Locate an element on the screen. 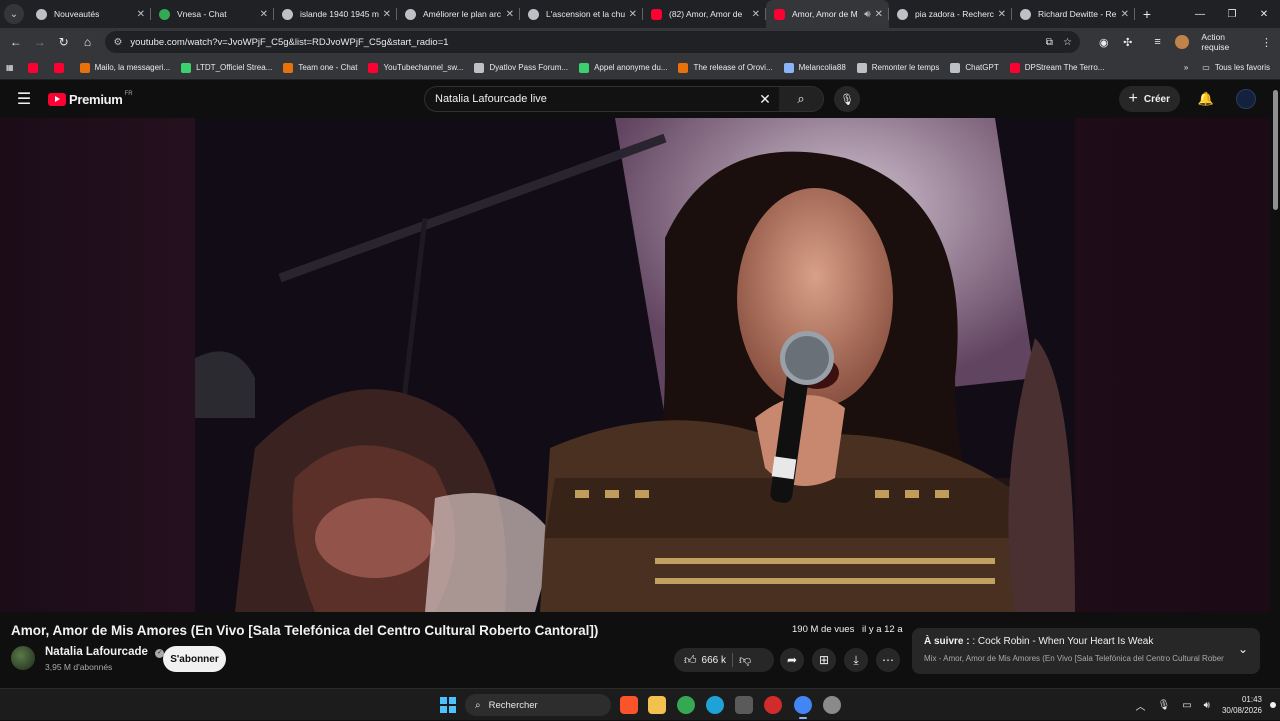  channel-name-row: Natalia Lafourcade ✓ is located at coordinates (105, 652).